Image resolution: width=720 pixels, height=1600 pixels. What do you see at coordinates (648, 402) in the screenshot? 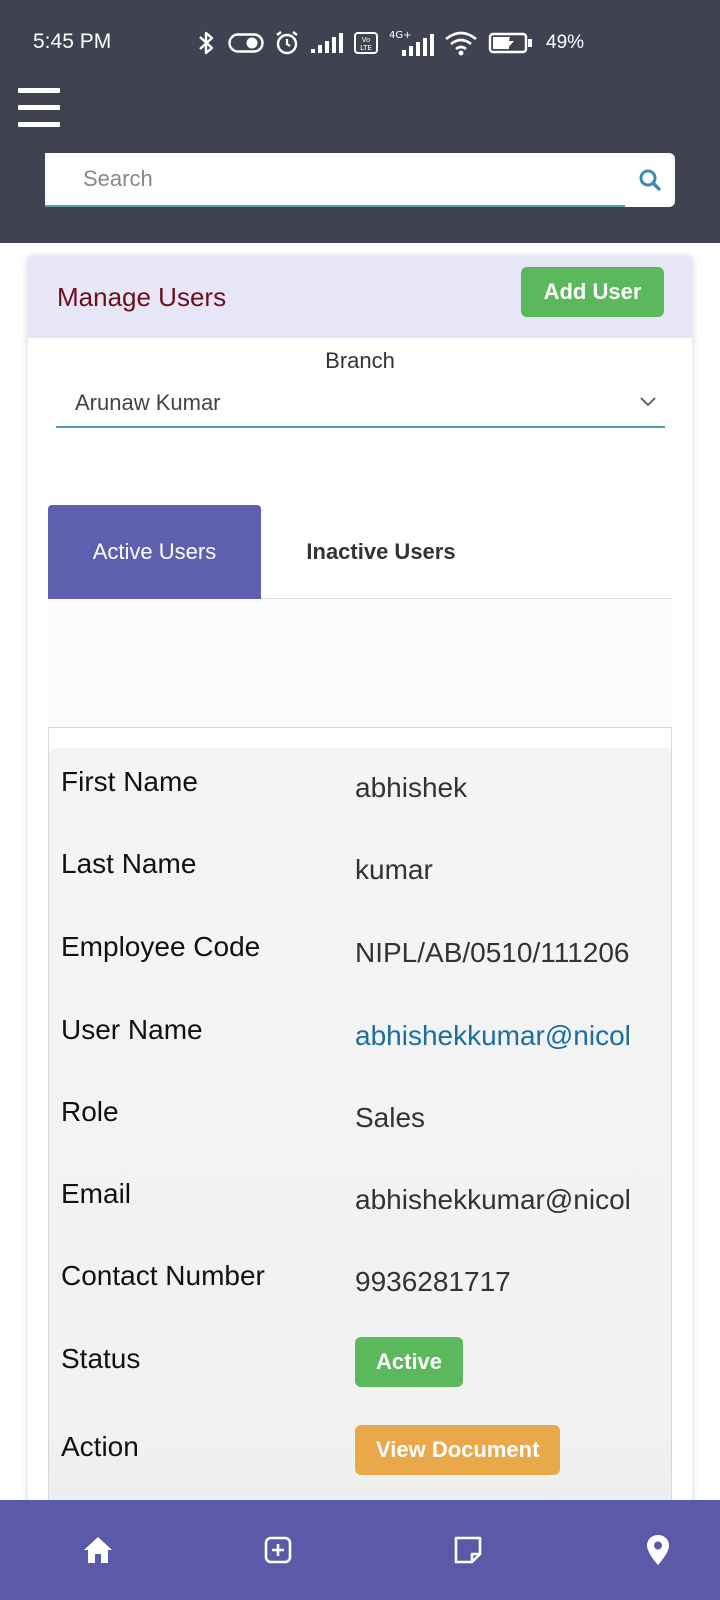
I see `chevron-down-icon` at bounding box center [648, 402].